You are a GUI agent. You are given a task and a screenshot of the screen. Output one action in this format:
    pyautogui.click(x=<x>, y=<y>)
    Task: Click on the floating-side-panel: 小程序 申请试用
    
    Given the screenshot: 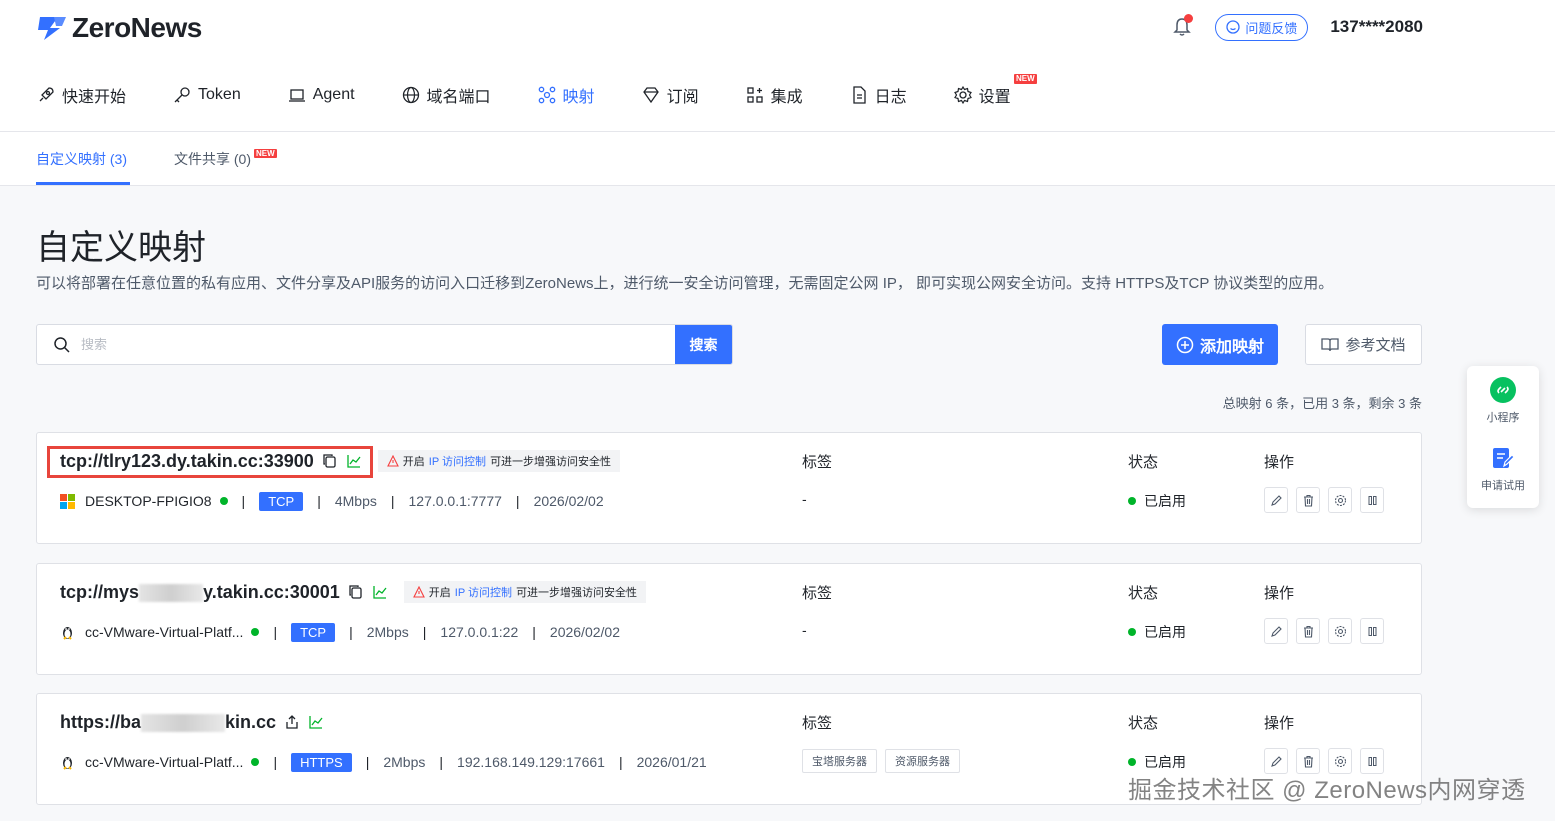 What is the action you would take?
    pyautogui.click(x=1503, y=437)
    